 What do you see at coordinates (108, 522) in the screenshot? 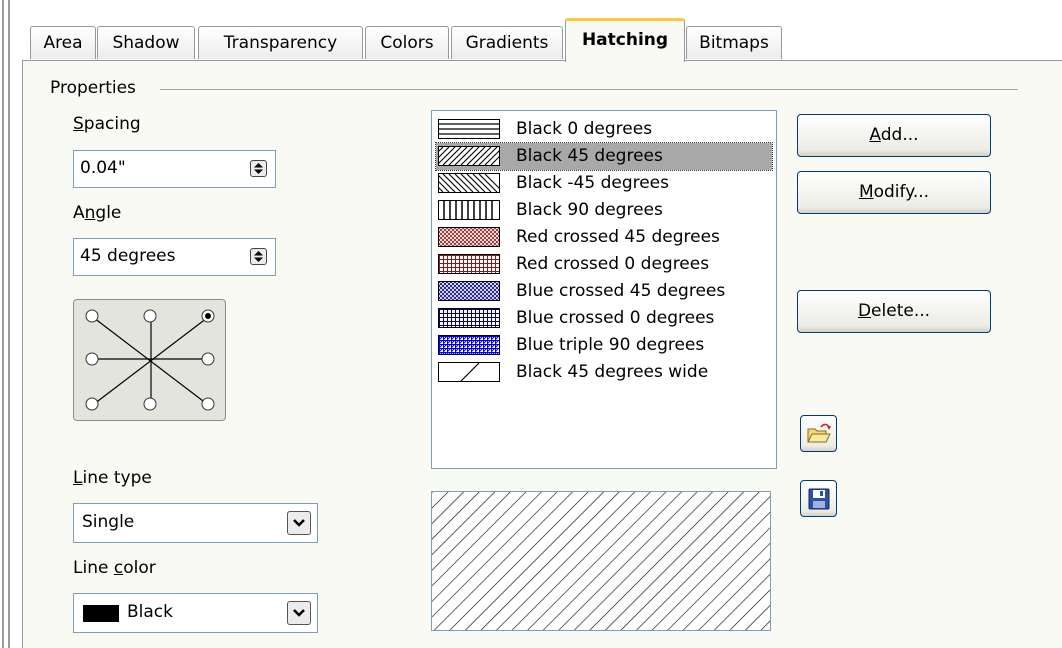
I see `line-type-value: Single` at bounding box center [108, 522].